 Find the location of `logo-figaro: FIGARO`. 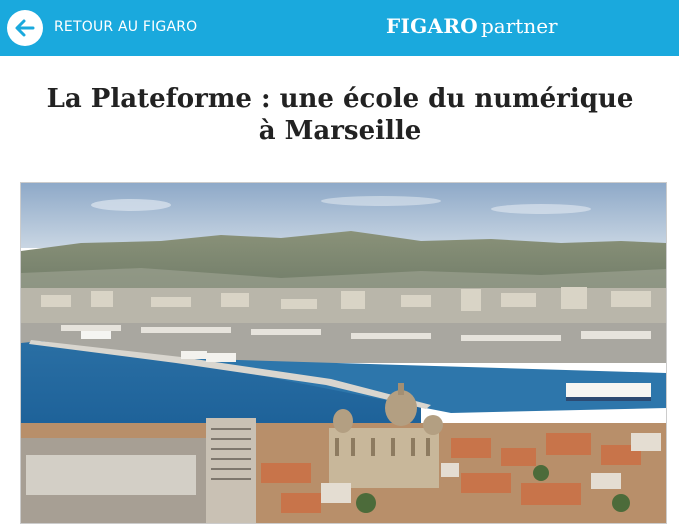

logo-figaro: FIGARO is located at coordinates (432, 26).